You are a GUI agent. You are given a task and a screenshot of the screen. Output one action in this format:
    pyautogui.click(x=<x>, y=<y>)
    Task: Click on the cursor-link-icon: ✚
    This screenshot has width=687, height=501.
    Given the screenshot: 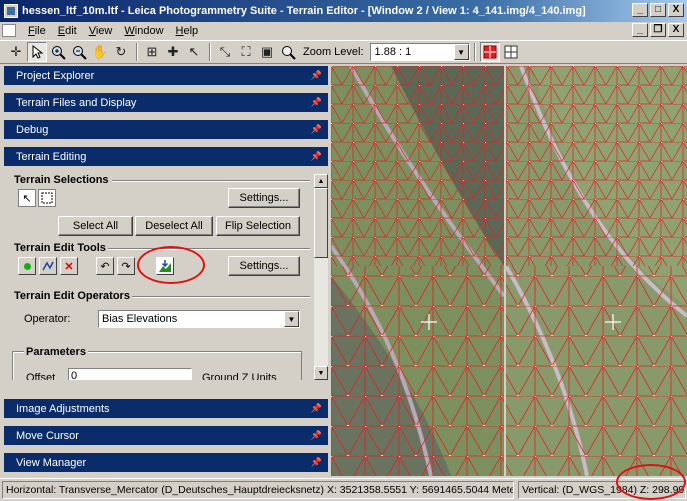 What is the action you would take?
    pyautogui.click(x=173, y=52)
    